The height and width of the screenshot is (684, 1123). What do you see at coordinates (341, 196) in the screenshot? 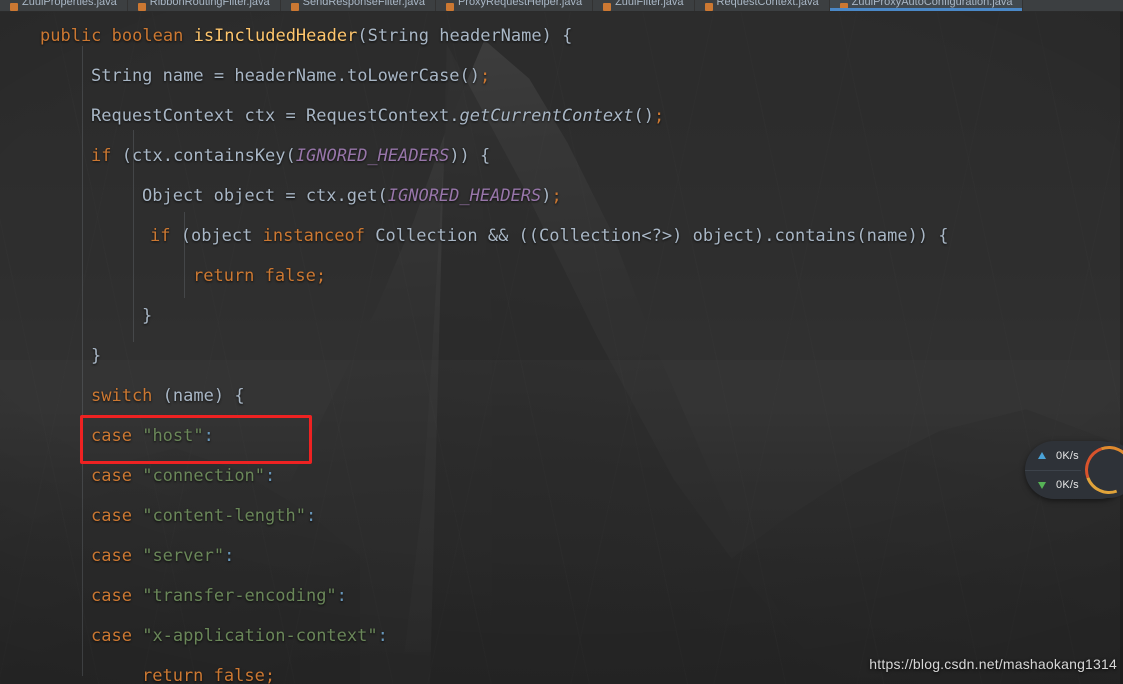
I see `code-token: .` at bounding box center [341, 196].